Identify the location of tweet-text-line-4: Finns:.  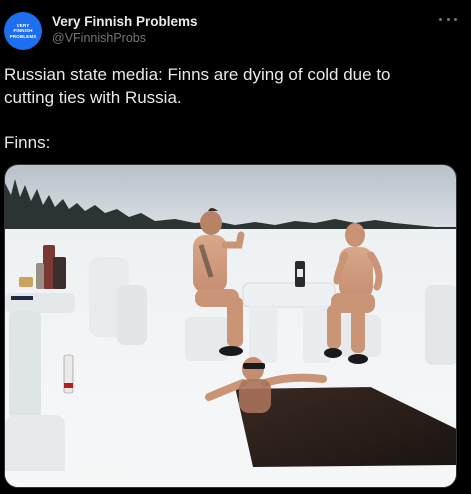
(27, 142).